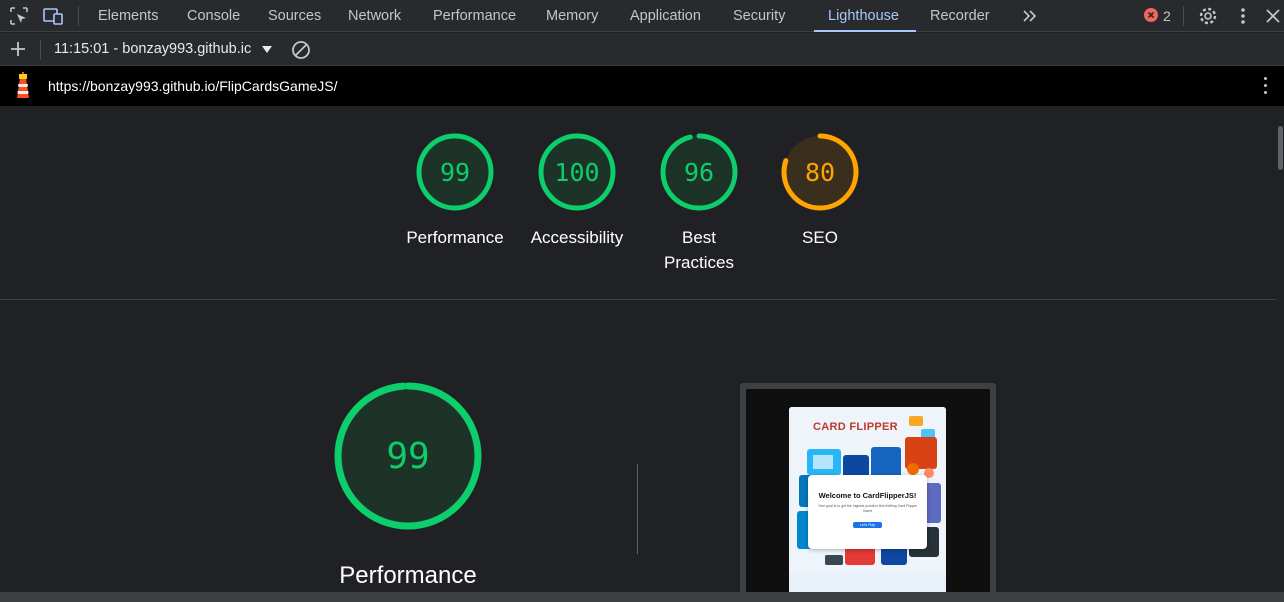 This screenshot has height=602, width=1284. What do you see at coordinates (1167, 16) in the screenshot?
I see `error-count: 2` at bounding box center [1167, 16].